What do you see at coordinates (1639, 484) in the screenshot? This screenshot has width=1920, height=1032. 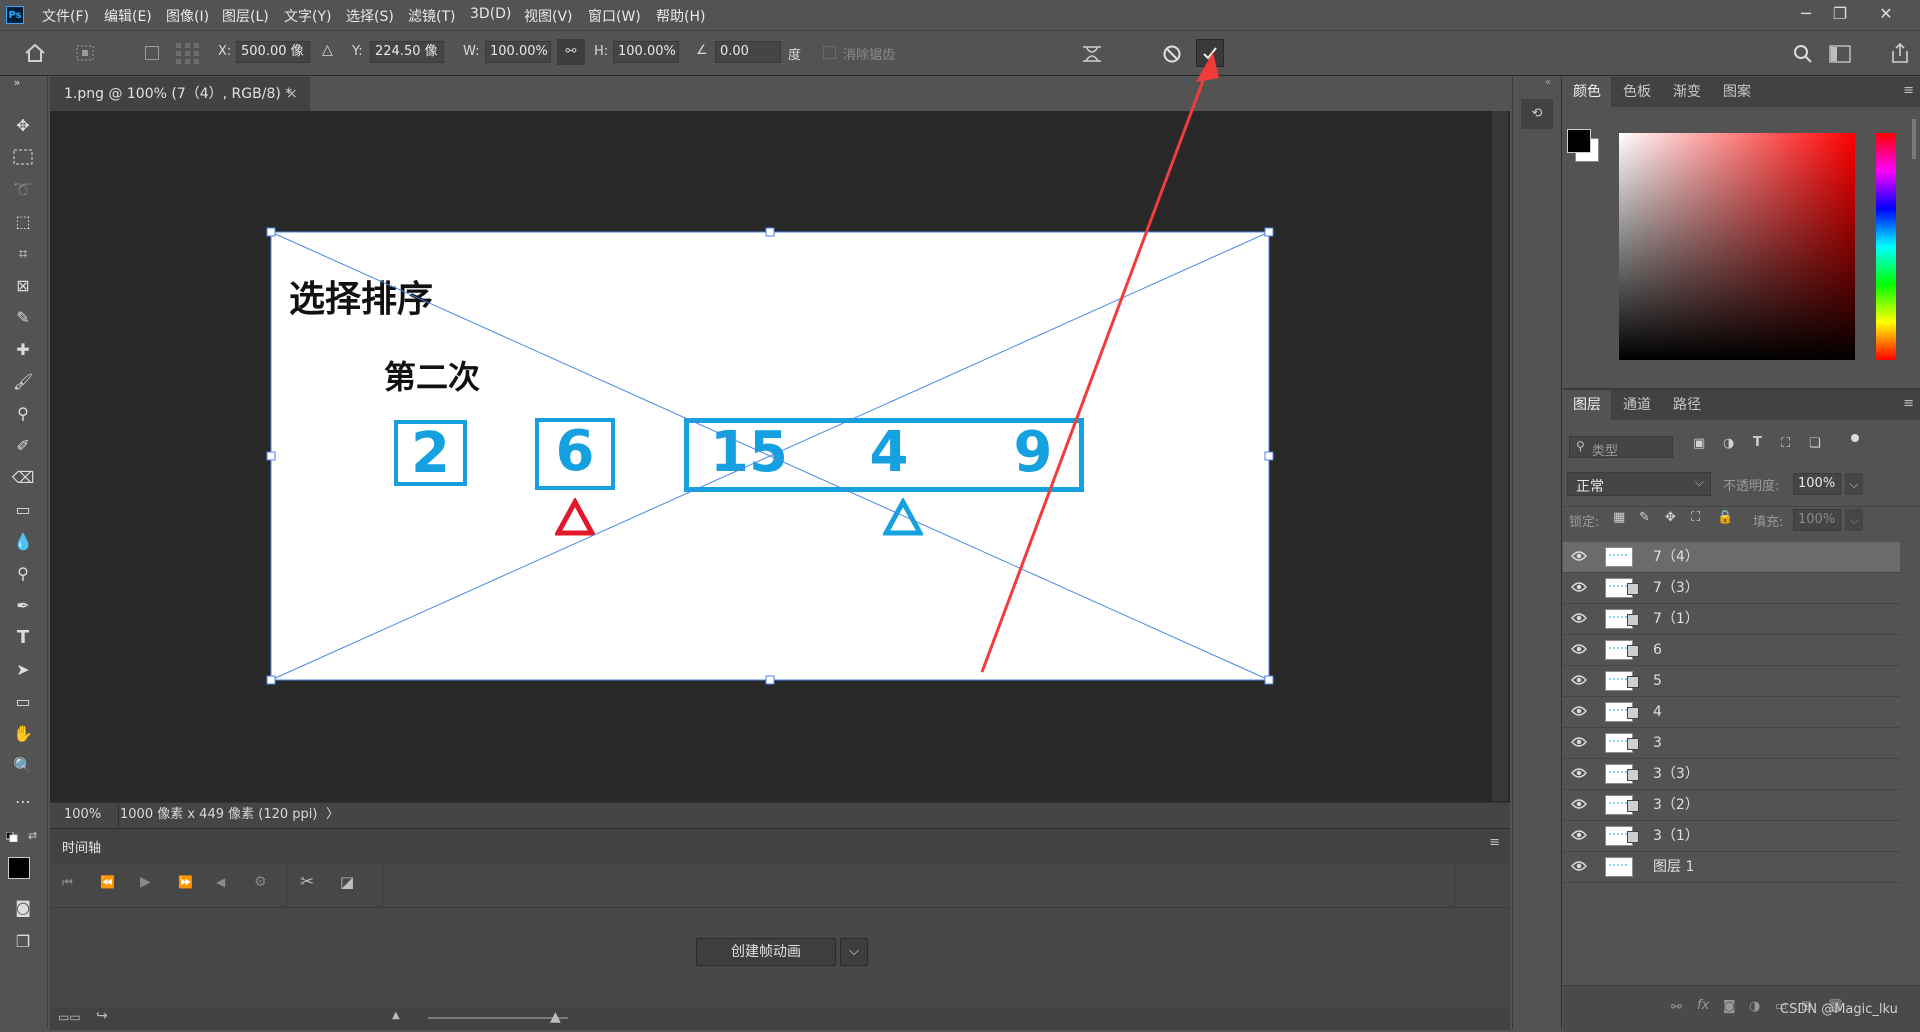 I see `blend-mode-select: 正常 ⌵` at bounding box center [1639, 484].